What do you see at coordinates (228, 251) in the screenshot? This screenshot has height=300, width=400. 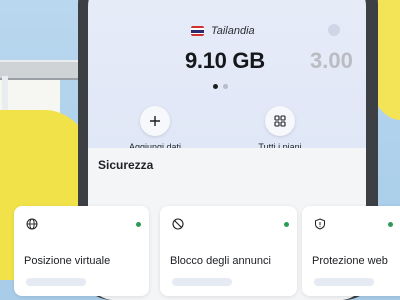 I see `security-card-ad-block: Blocco degli annunci` at bounding box center [228, 251].